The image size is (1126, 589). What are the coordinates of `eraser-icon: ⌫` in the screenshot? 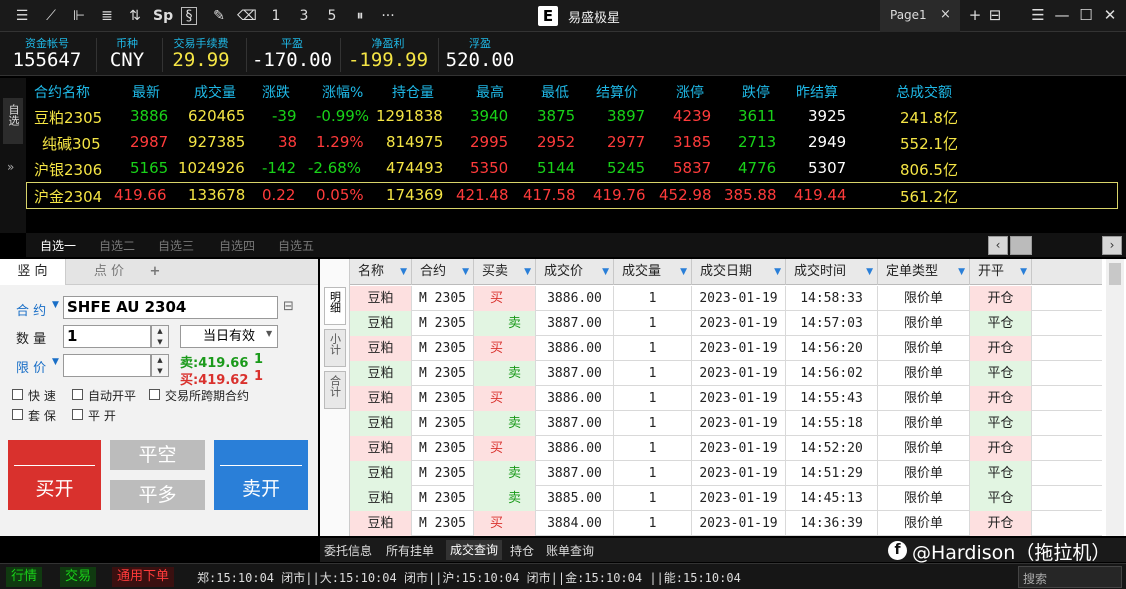 It's located at (247, 16).